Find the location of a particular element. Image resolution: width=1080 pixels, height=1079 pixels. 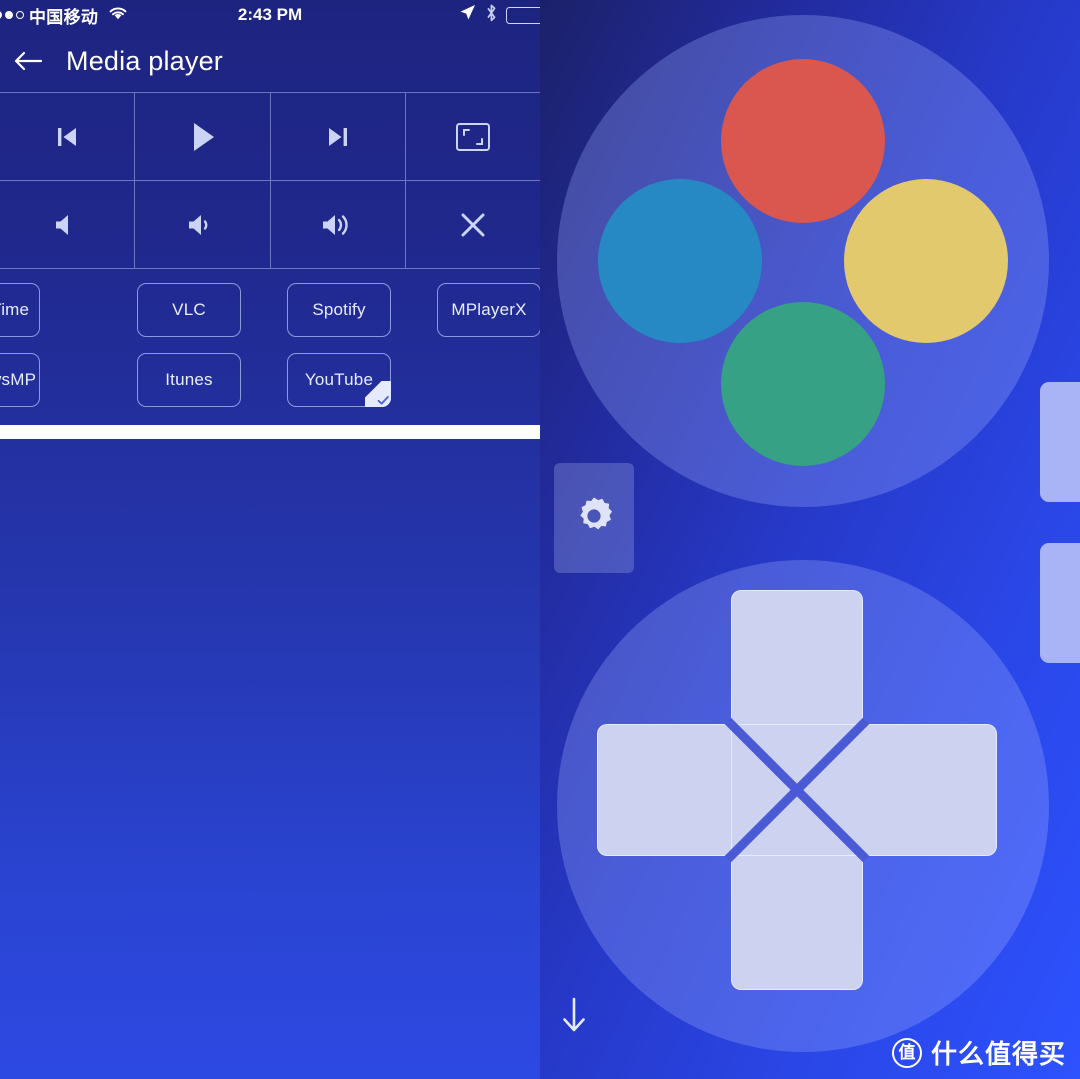

location-arrow-icon is located at coordinates (467, 15).